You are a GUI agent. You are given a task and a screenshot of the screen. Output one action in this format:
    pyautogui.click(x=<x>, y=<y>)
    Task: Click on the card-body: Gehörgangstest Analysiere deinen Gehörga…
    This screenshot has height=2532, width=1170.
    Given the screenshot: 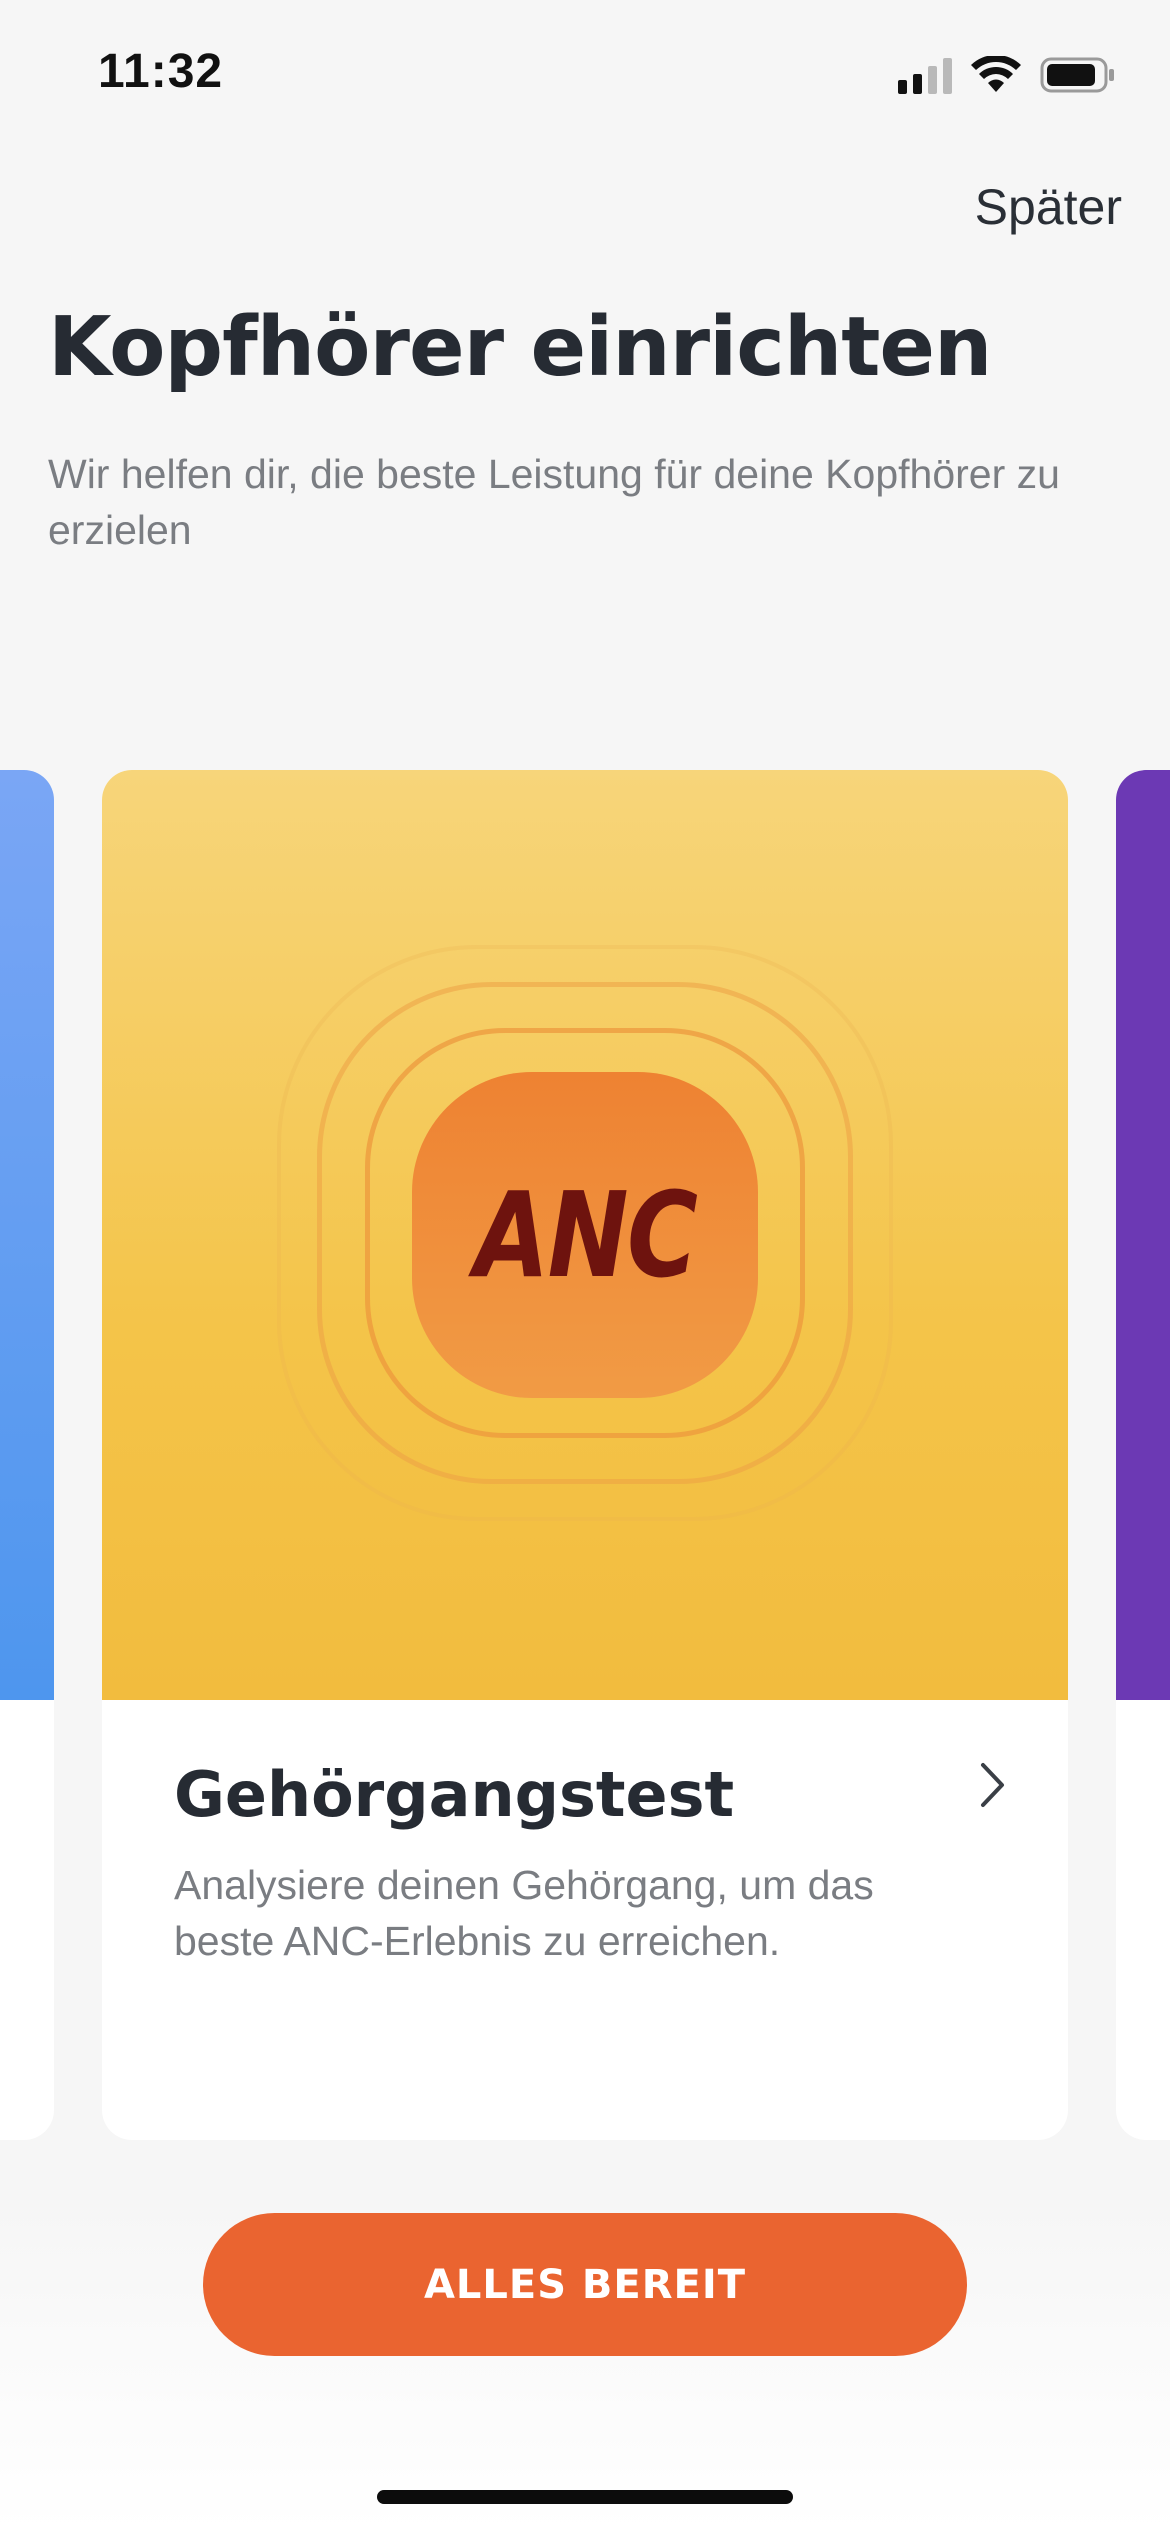 What is the action you would take?
    pyautogui.click(x=585, y=1834)
    